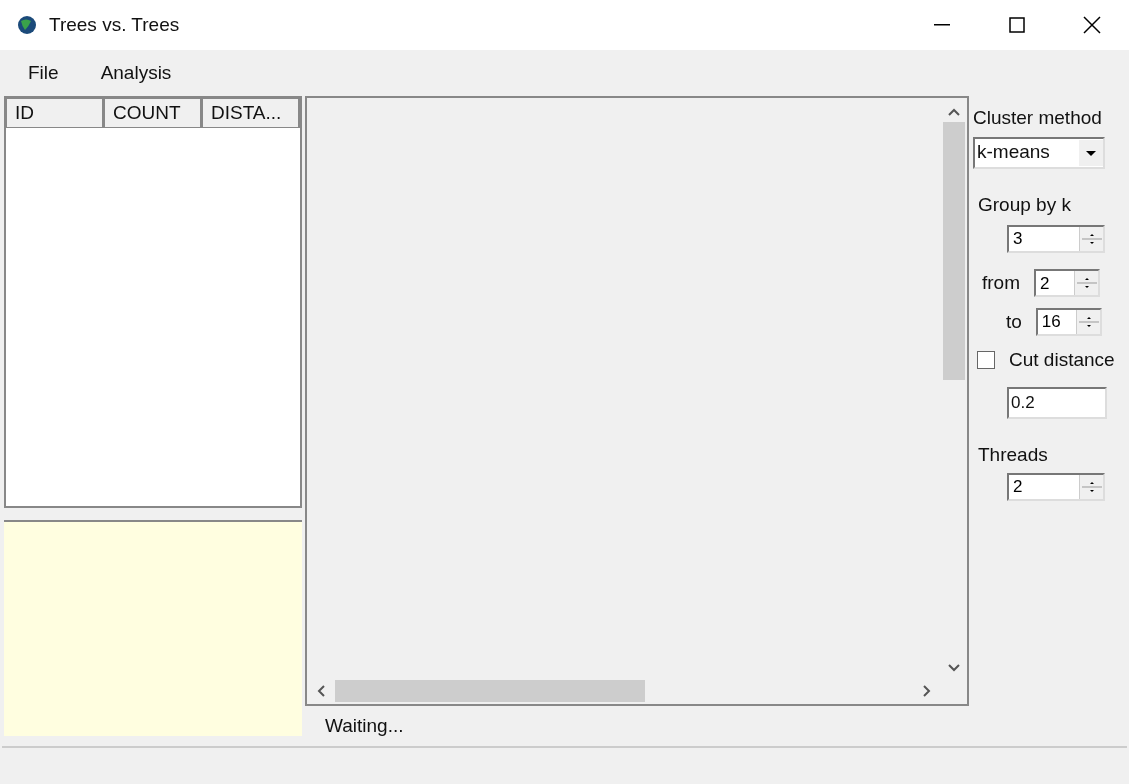 This screenshot has width=1129, height=784. Describe the element at coordinates (136, 73) in the screenshot. I see `menu-item: Analysis` at that location.